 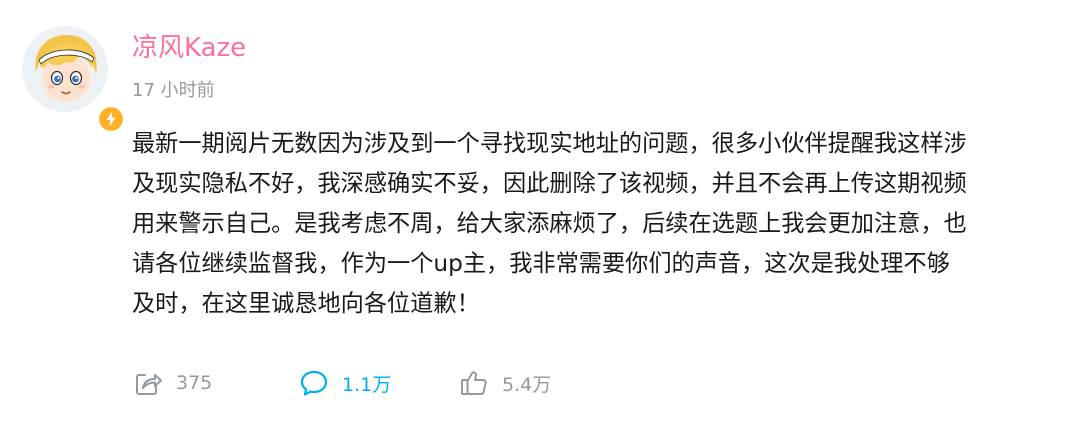 I want to click on avatar, so click(x=73, y=79).